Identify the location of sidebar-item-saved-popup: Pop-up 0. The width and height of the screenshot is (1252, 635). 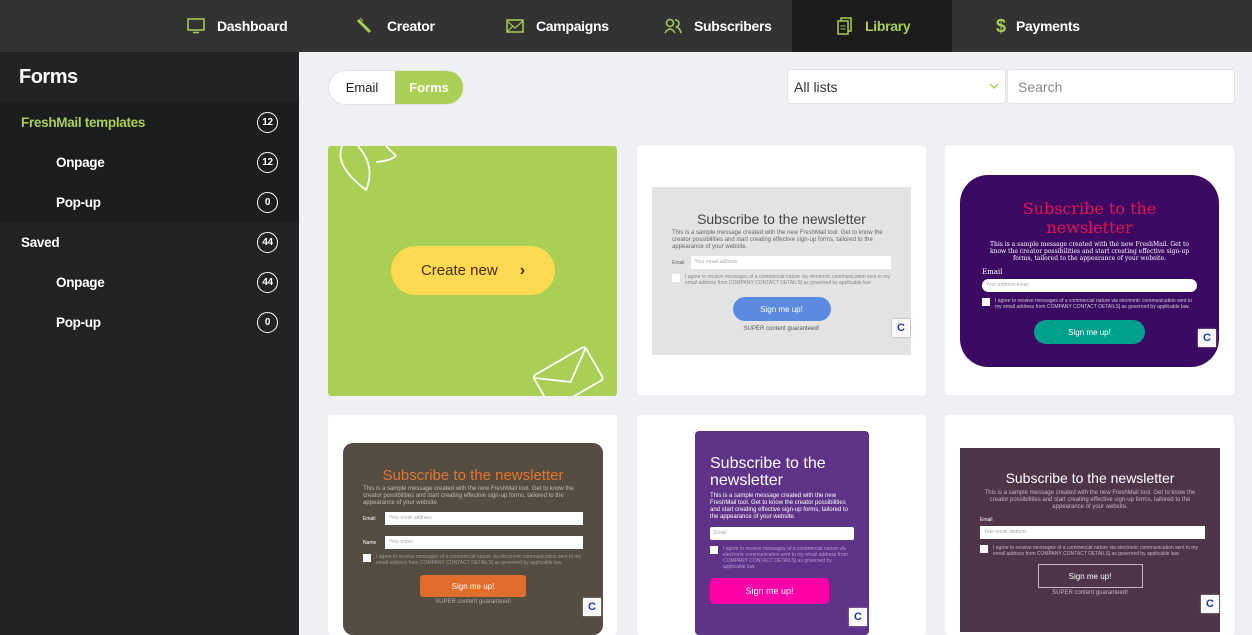
(149, 322).